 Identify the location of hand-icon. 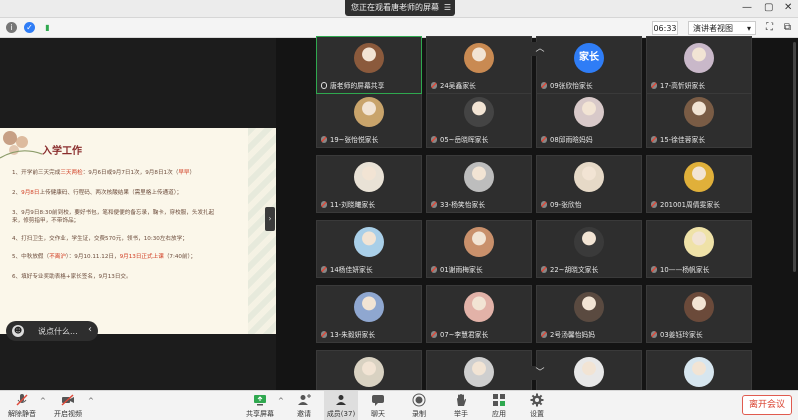
(461, 400).